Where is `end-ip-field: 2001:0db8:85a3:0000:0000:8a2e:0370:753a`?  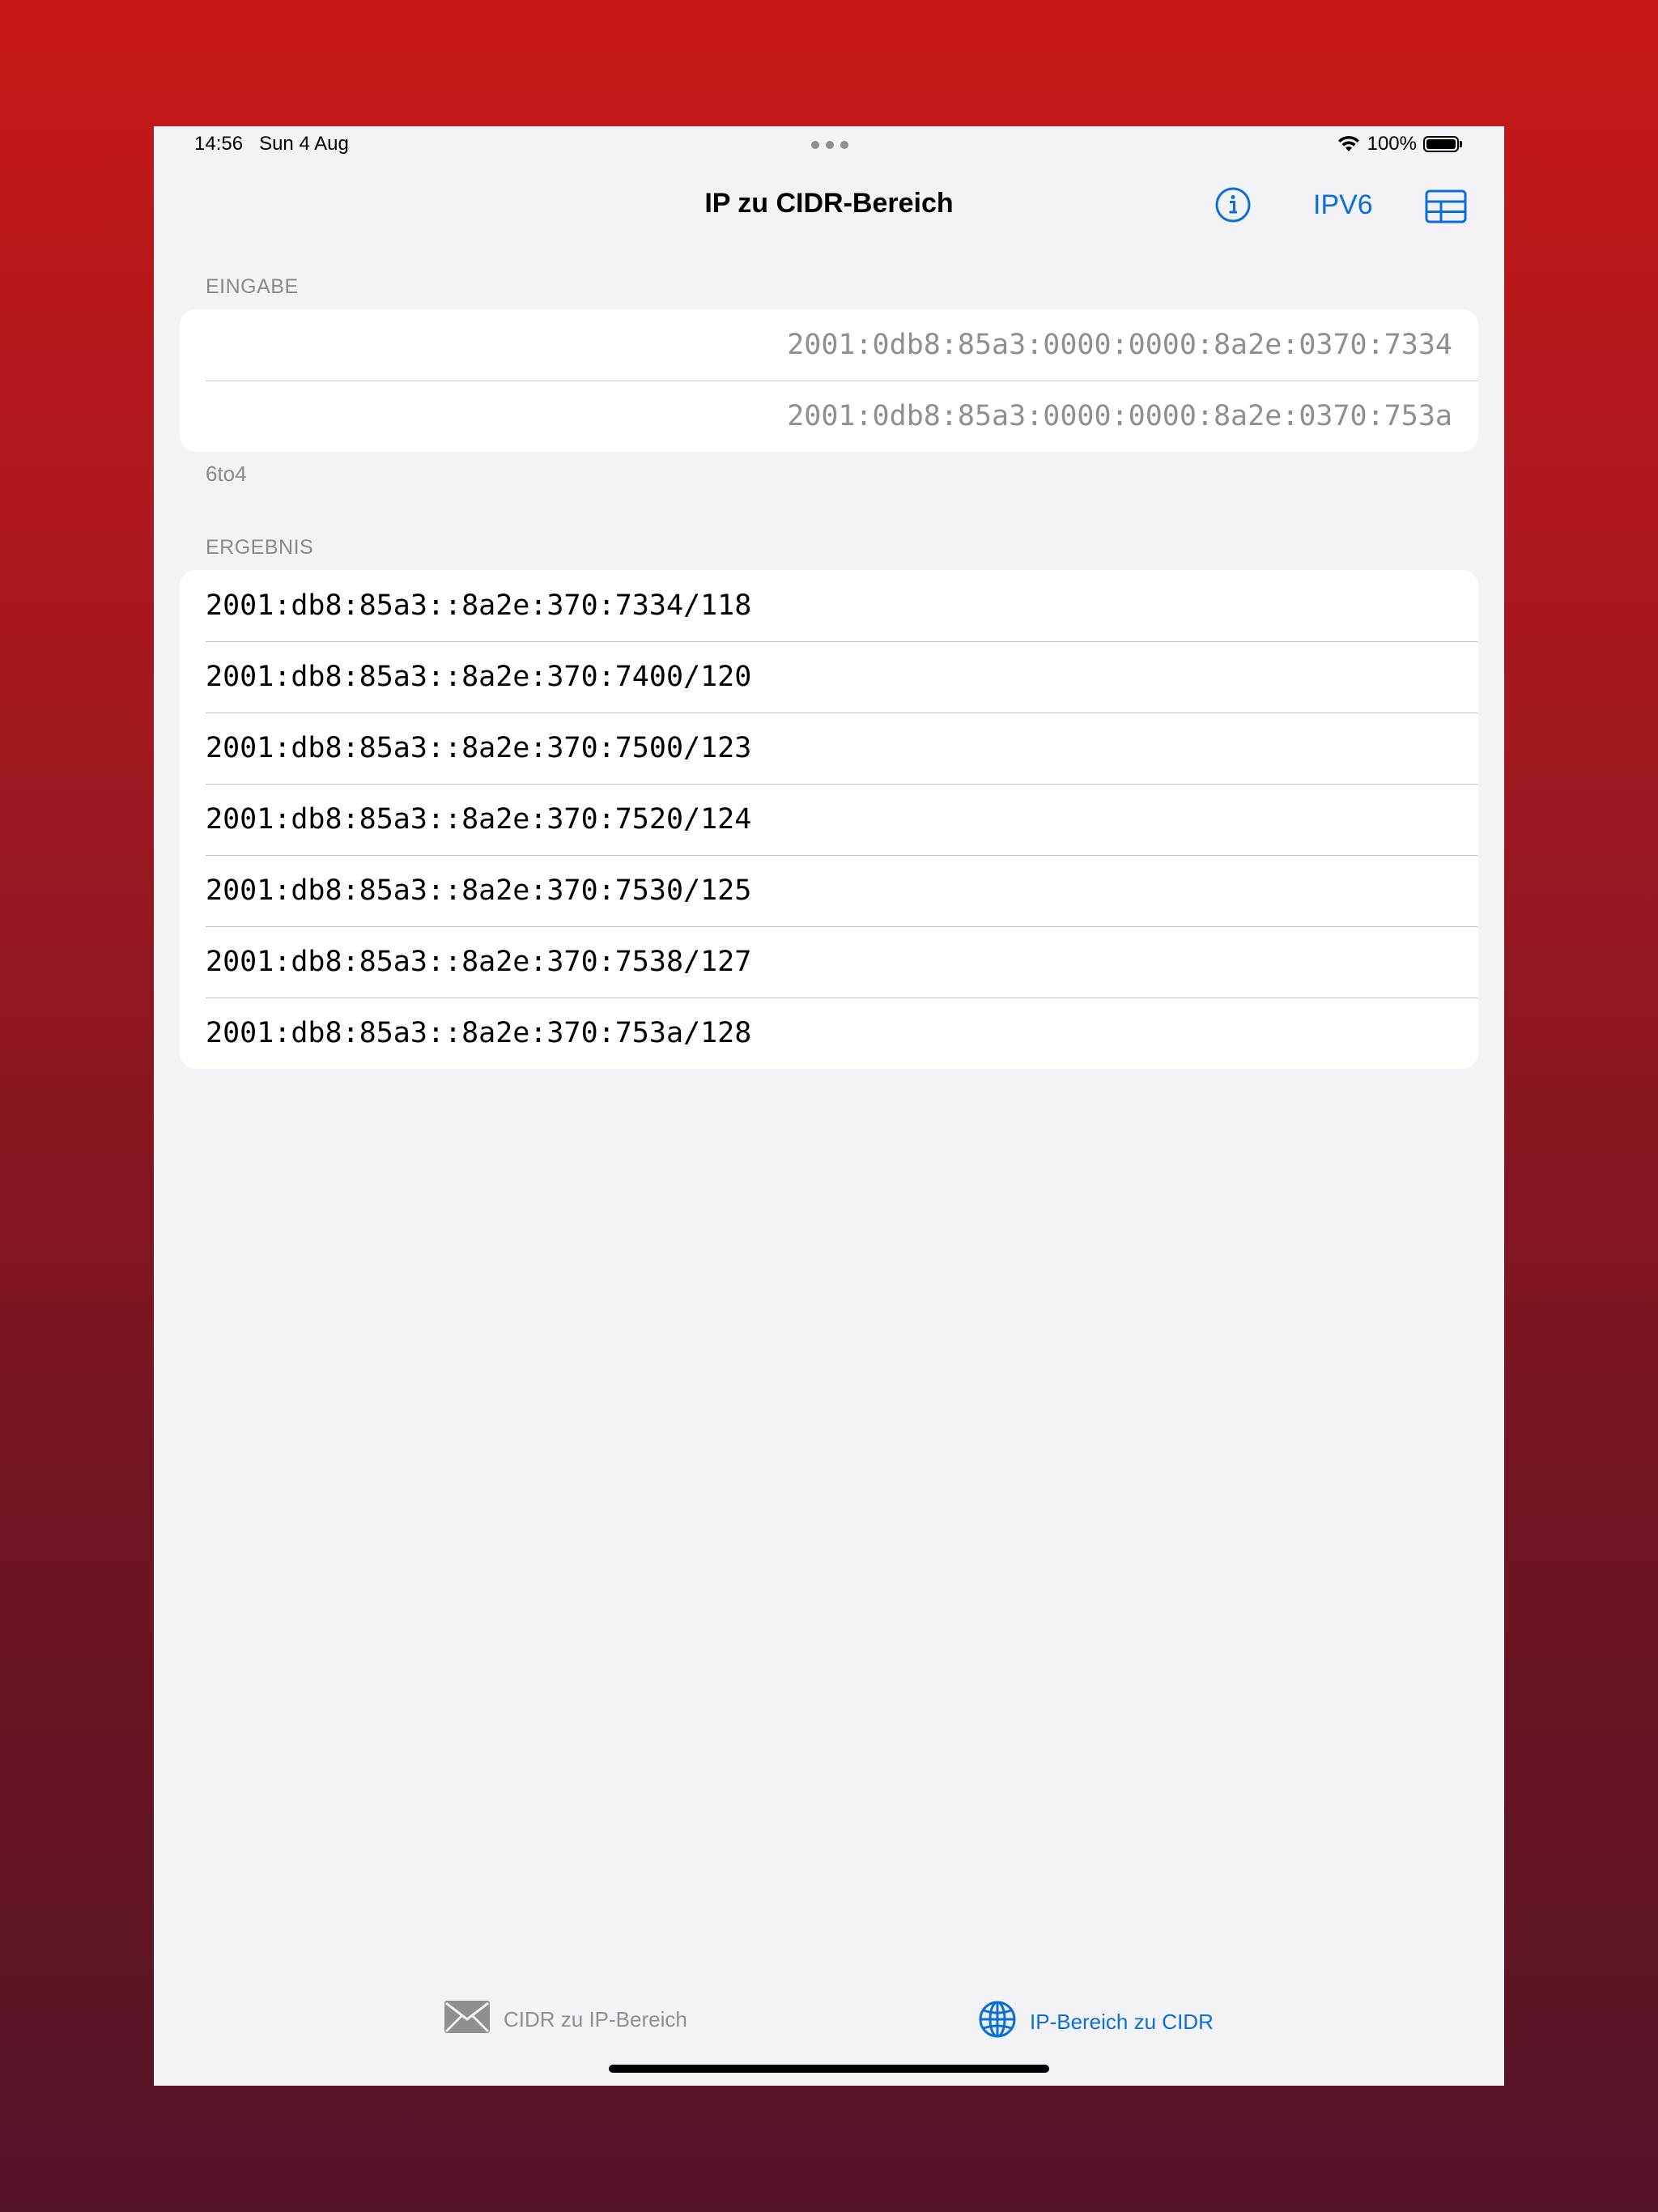 end-ip-field: 2001:0db8:85a3:0000:0000:8a2e:0370:753a is located at coordinates (829, 417).